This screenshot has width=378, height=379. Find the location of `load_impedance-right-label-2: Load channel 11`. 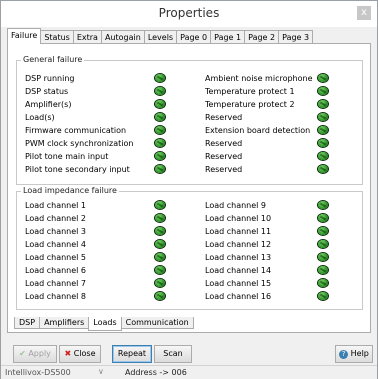

load_impedance-right-label-2: Load channel 11 is located at coordinates (238, 231).